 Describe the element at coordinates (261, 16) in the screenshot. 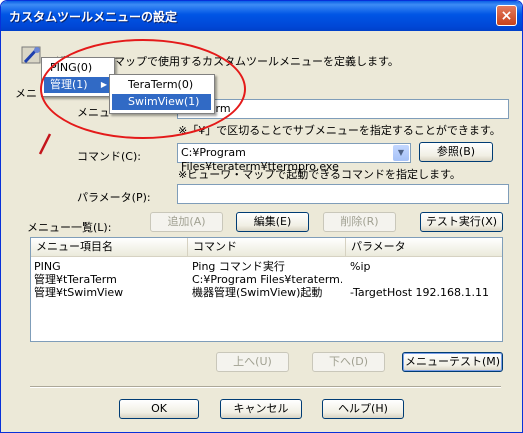

I see `title-bar: カスタムツールメニューの設定 ×` at that location.